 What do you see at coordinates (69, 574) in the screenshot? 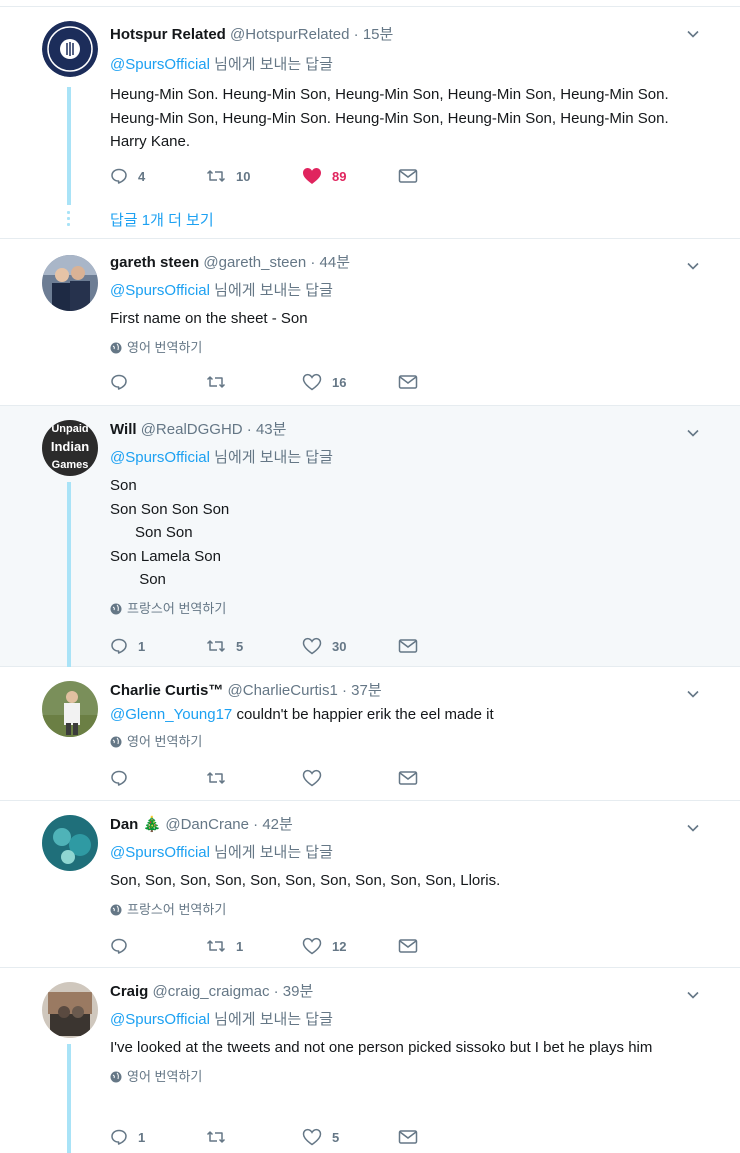
I see `thread-line` at bounding box center [69, 574].